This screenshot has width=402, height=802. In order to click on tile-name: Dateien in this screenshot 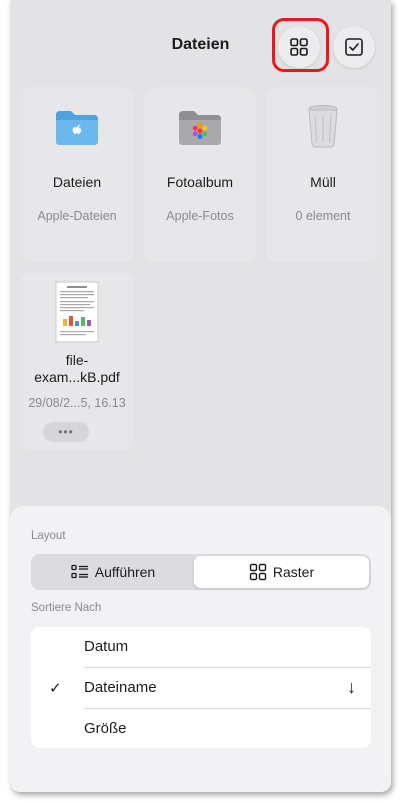, I will do `click(77, 182)`.